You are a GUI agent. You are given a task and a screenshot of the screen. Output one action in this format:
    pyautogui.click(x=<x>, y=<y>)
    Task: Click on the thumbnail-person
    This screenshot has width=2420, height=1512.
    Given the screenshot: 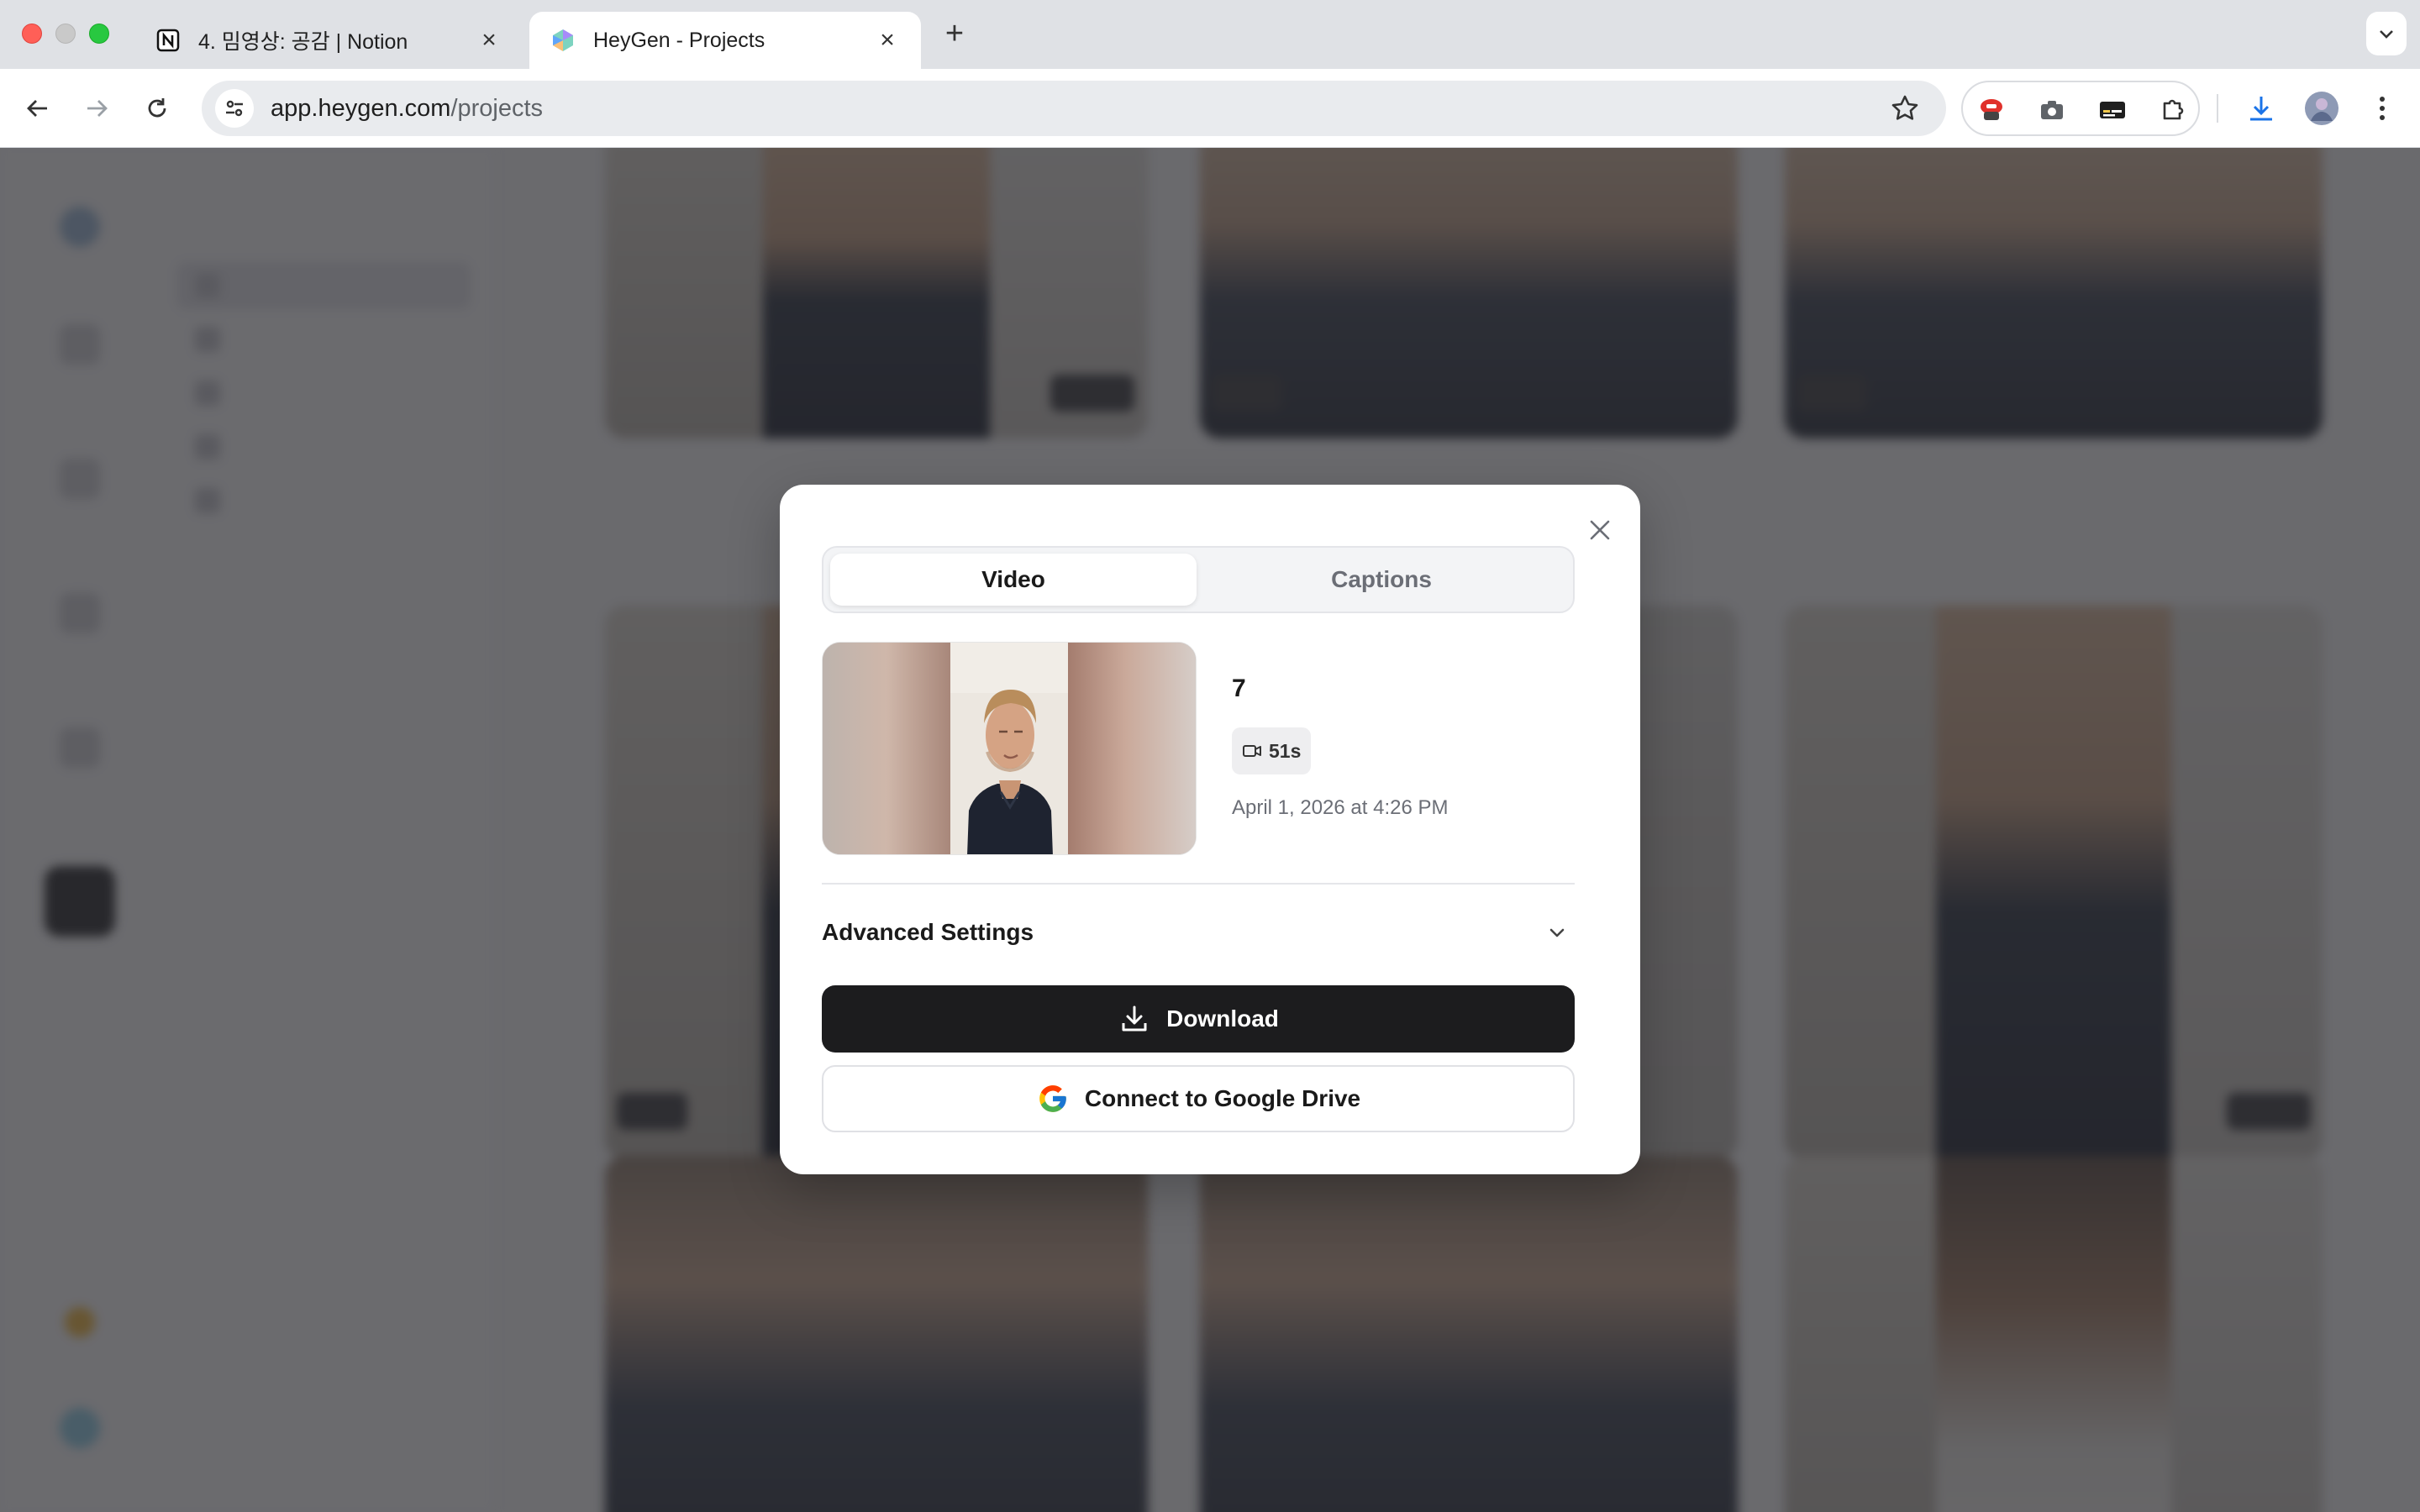 What is the action you would take?
    pyautogui.click(x=1010, y=748)
    